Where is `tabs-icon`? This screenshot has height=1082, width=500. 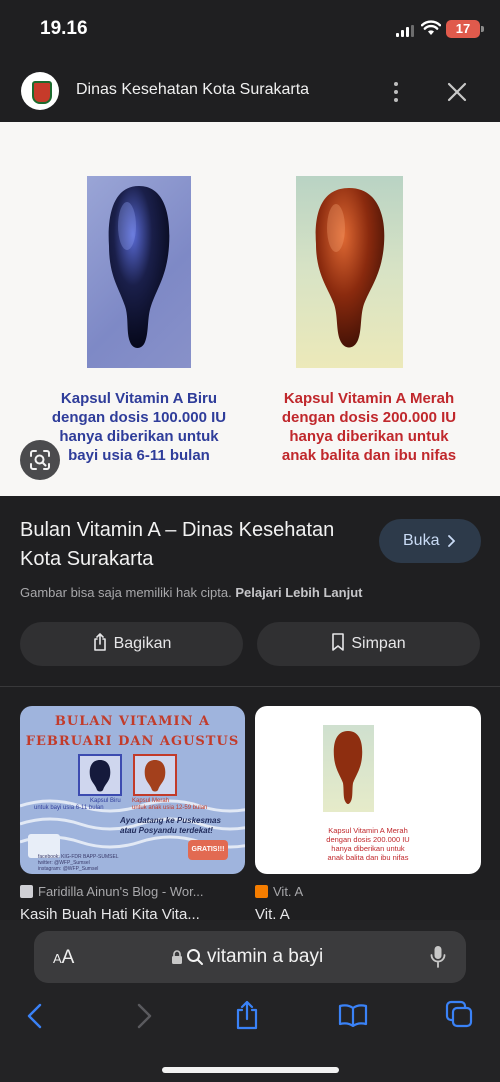
tabs-icon is located at coordinates (459, 1014).